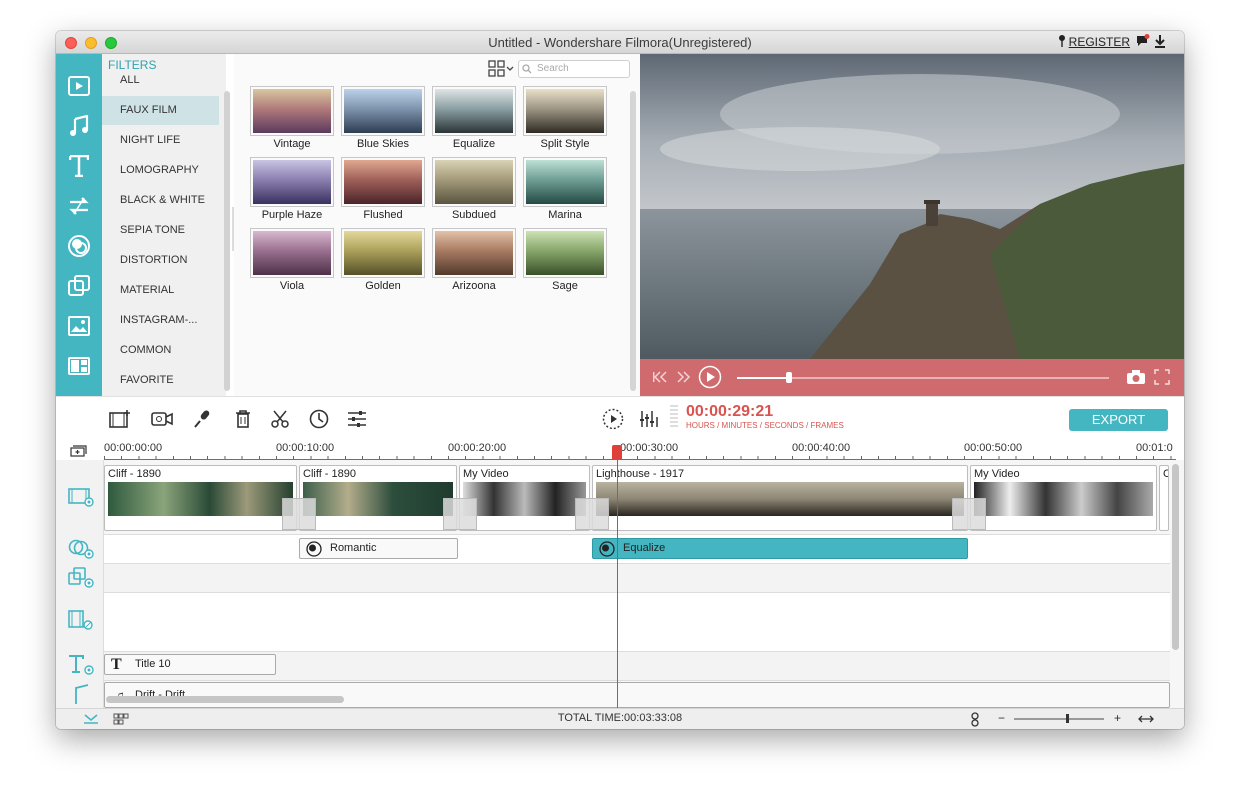 This screenshot has width=1240, height=809. What do you see at coordinates (81, 578) in the screenshot?
I see `overlay-track-icon` at bounding box center [81, 578].